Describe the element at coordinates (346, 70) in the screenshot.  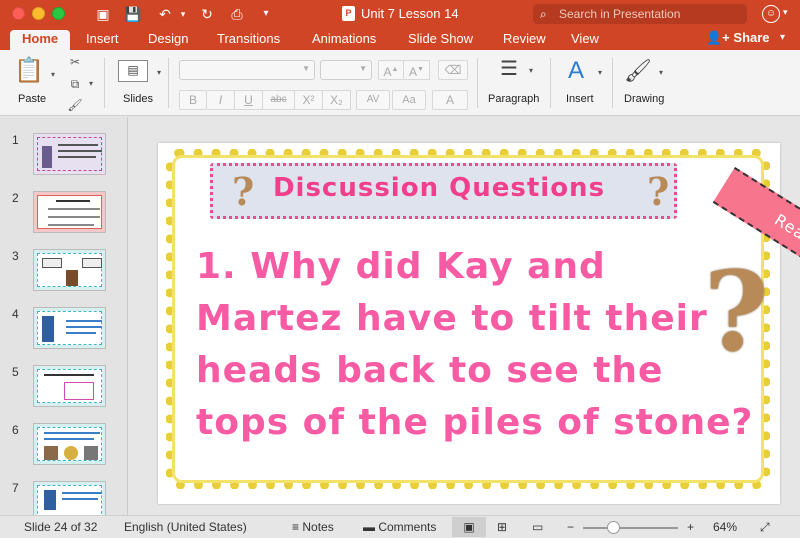
I see `font-size-select: ▼` at that location.